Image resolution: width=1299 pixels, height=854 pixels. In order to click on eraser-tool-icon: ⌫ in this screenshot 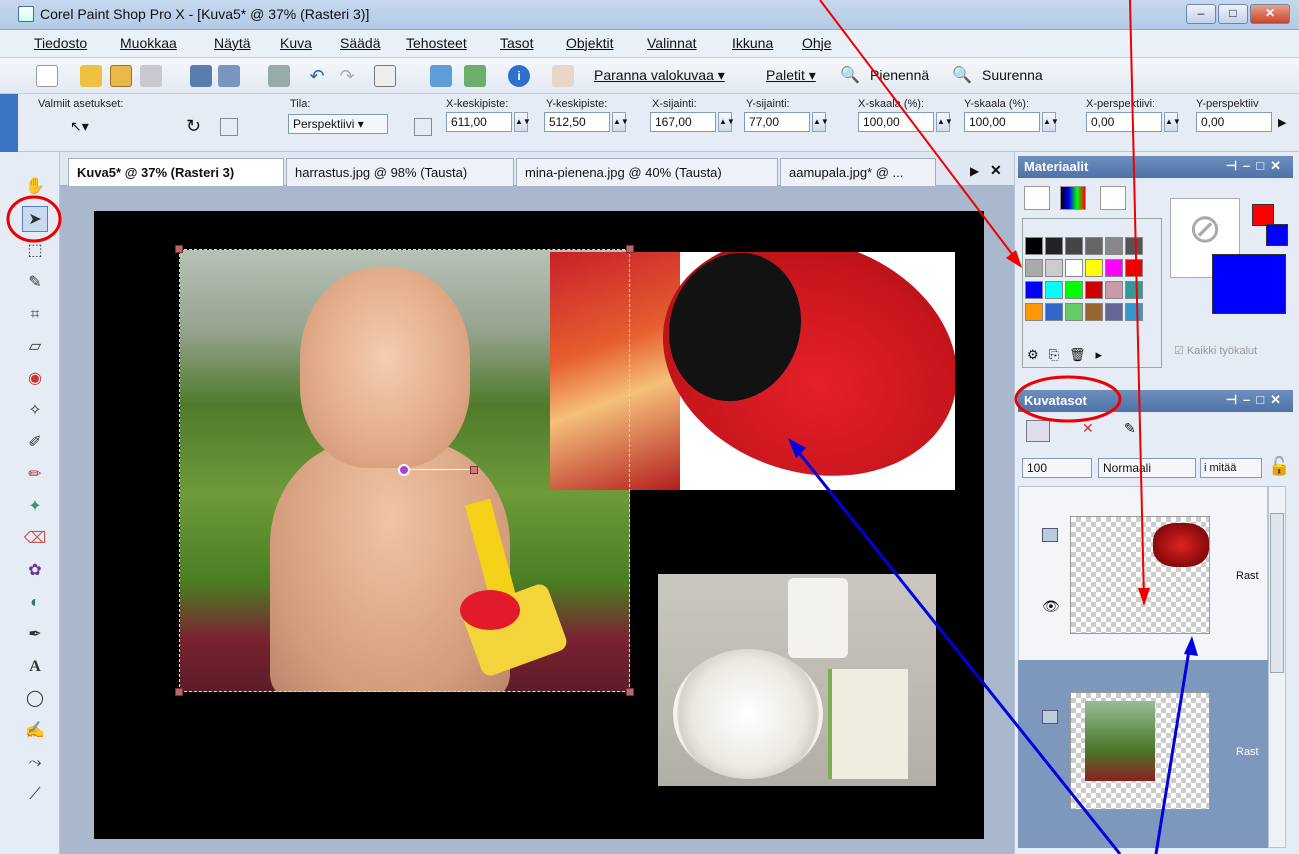, I will do `click(35, 539)`.